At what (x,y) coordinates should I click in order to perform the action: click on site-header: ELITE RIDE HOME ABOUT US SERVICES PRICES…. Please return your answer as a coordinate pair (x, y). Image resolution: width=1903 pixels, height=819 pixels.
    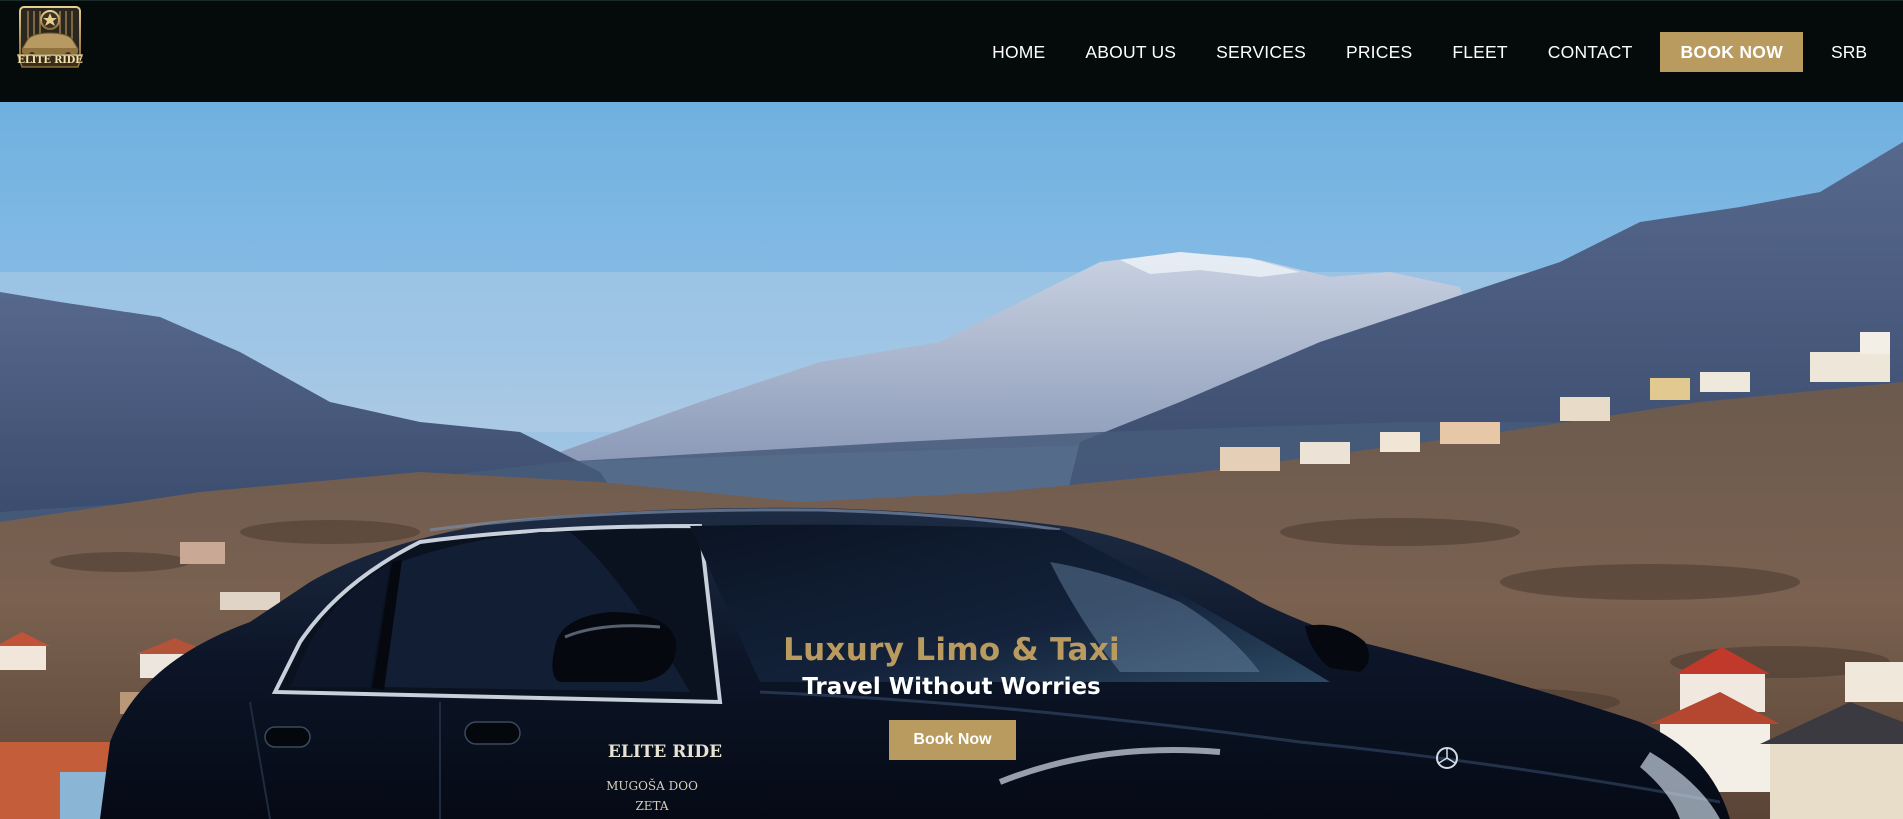
    Looking at the image, I should click on (951, 51).